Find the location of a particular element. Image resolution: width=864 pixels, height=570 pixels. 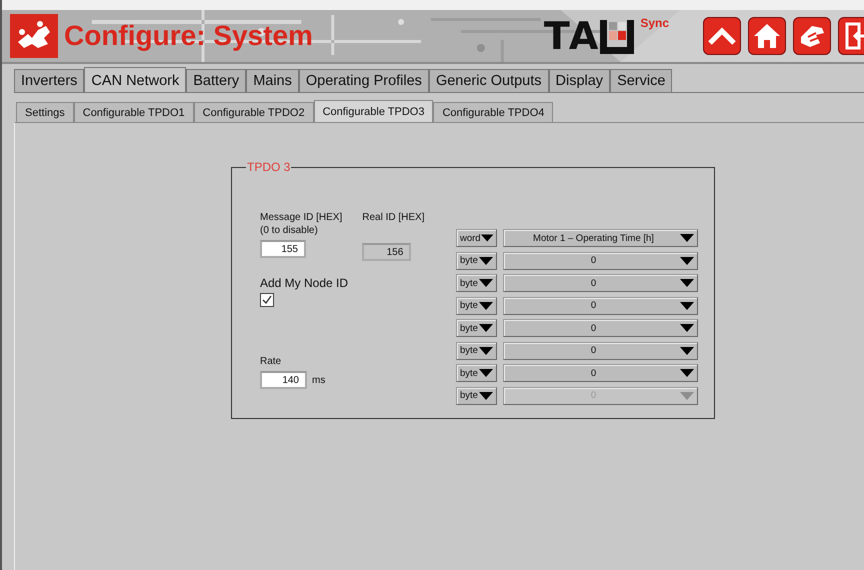

page-title: Configure: System is located at coordinates (188, 36).